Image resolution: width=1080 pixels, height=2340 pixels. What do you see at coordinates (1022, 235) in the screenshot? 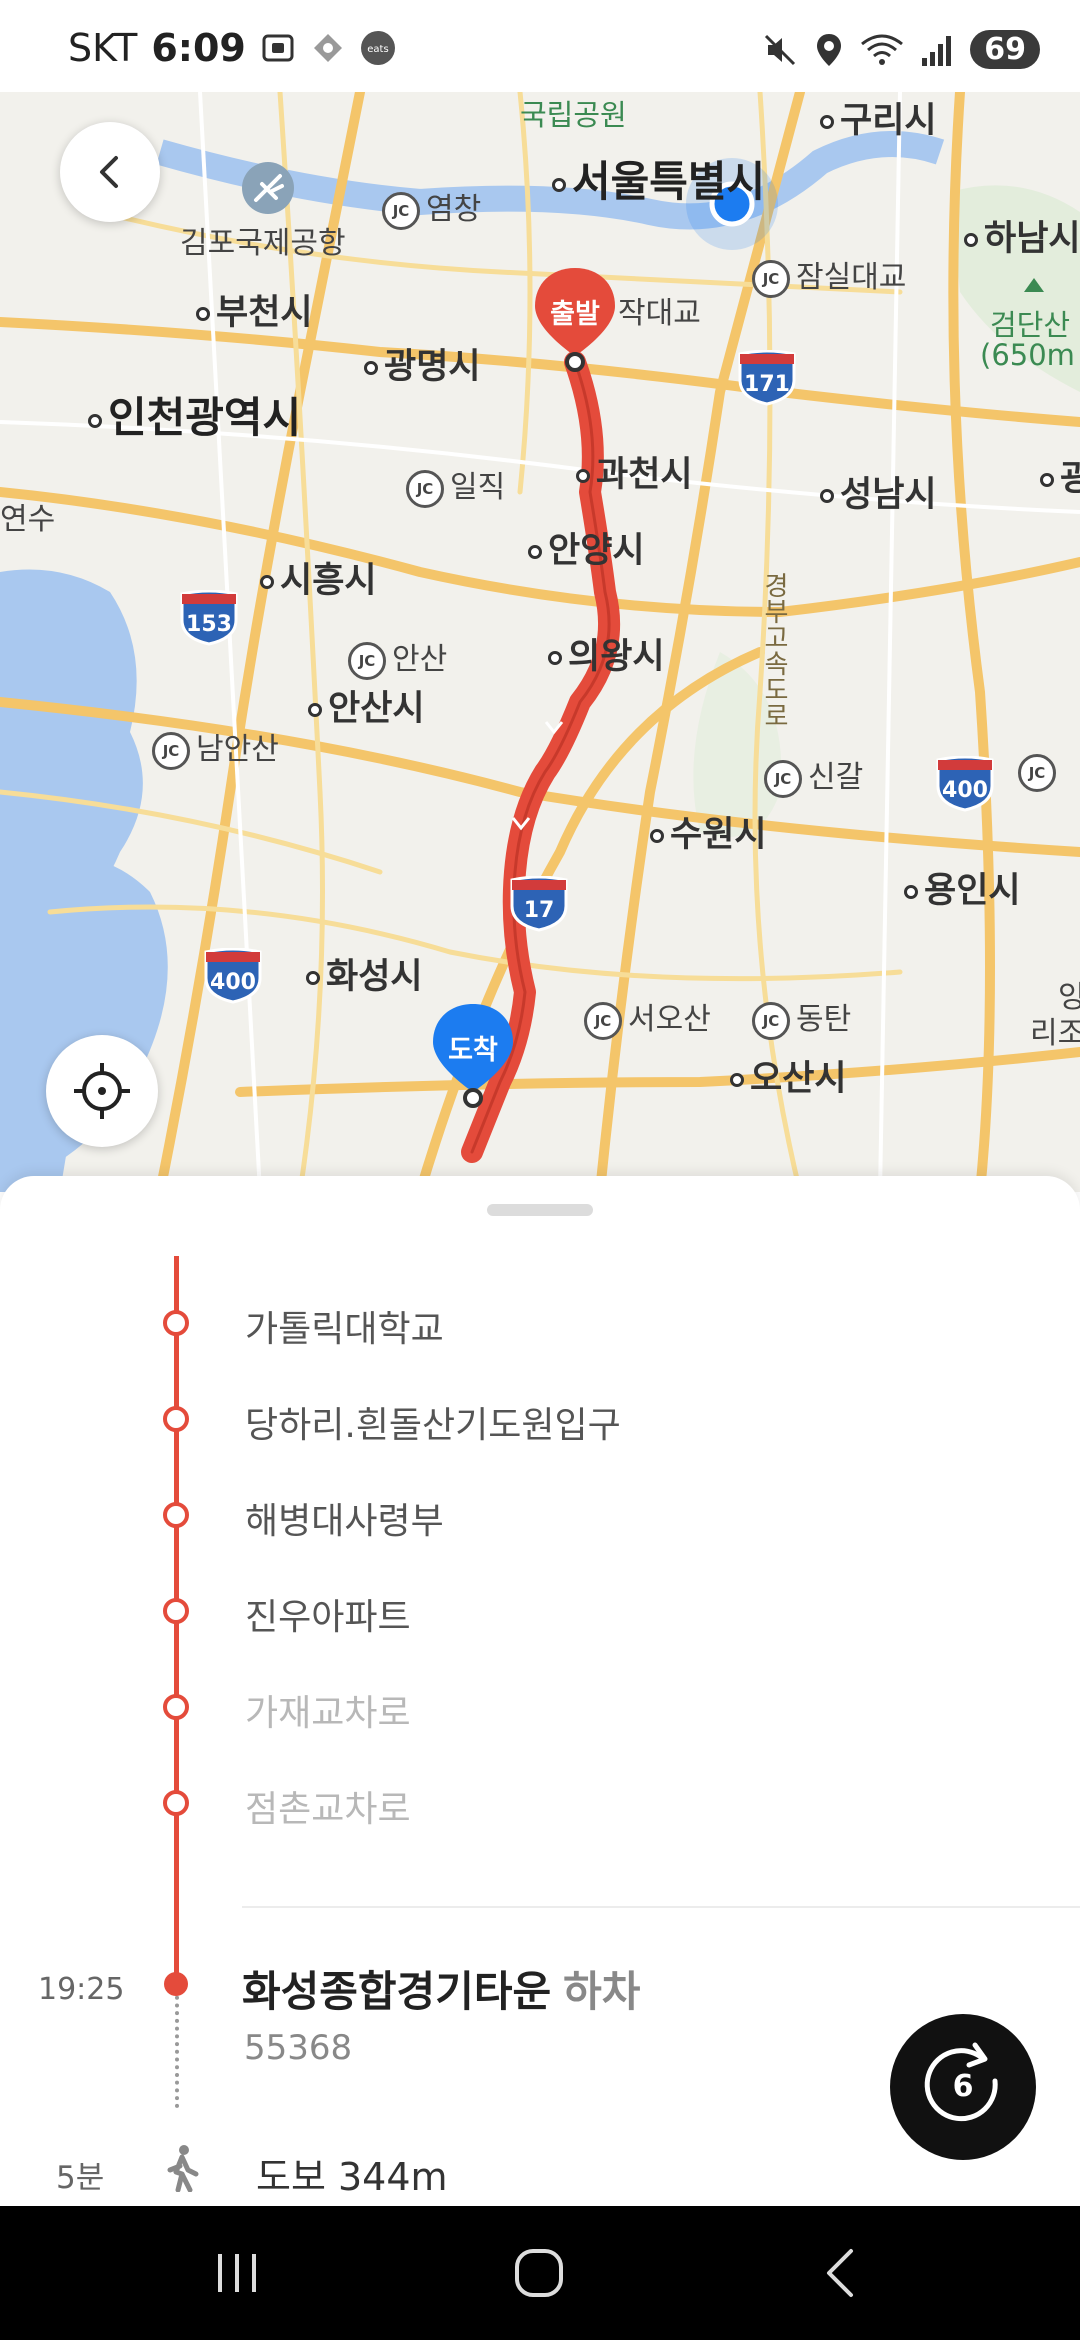
I see `map-label-hanam: 하남시` at bounding box center [1022, 235].